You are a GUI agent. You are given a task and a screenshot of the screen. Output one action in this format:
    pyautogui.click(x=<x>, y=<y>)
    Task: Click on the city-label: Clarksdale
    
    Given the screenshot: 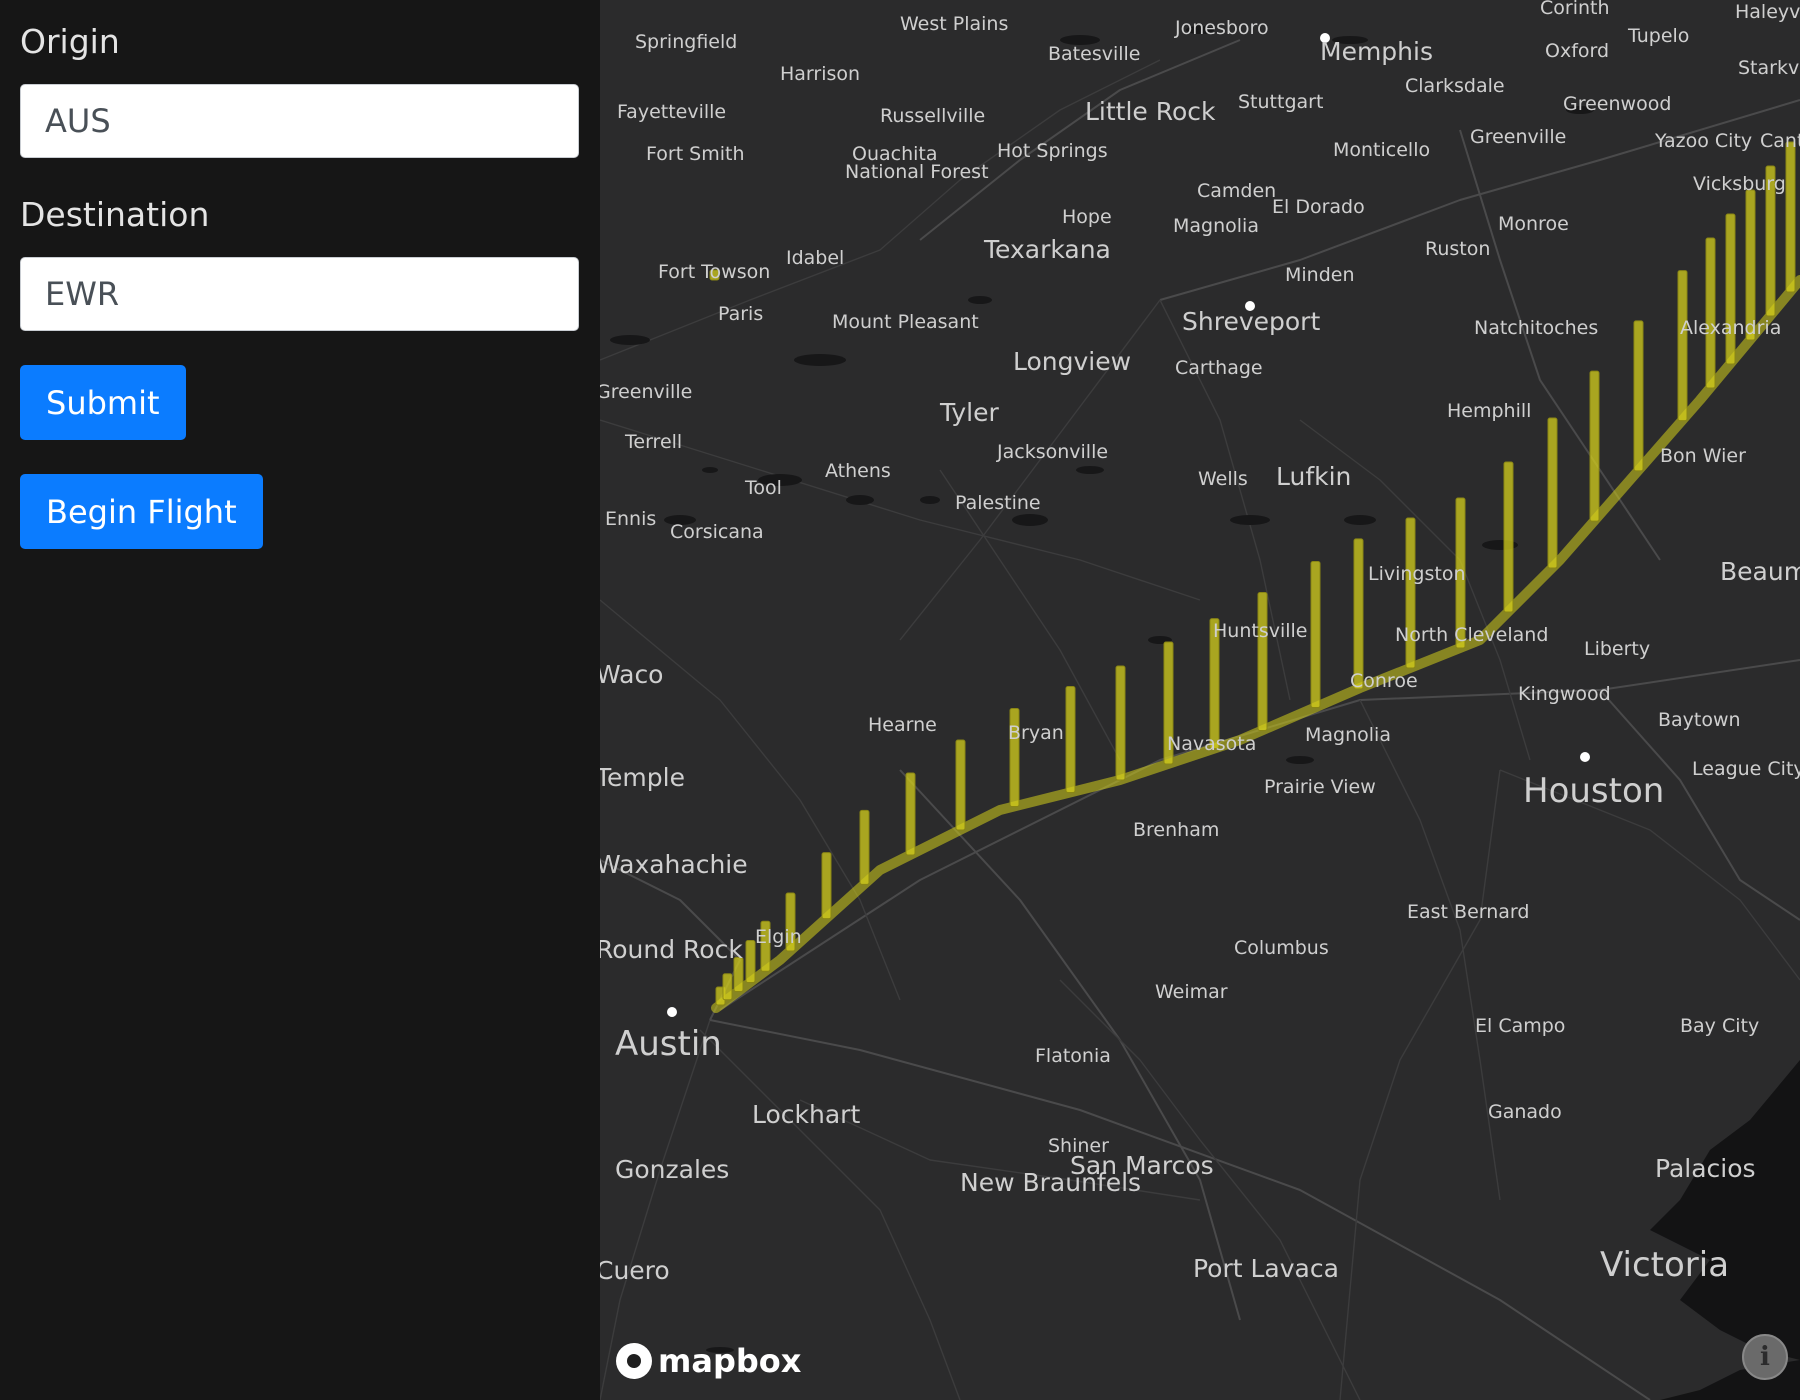 What is the action you would take?
    pyautogui.click(x=1455, y=86)
    